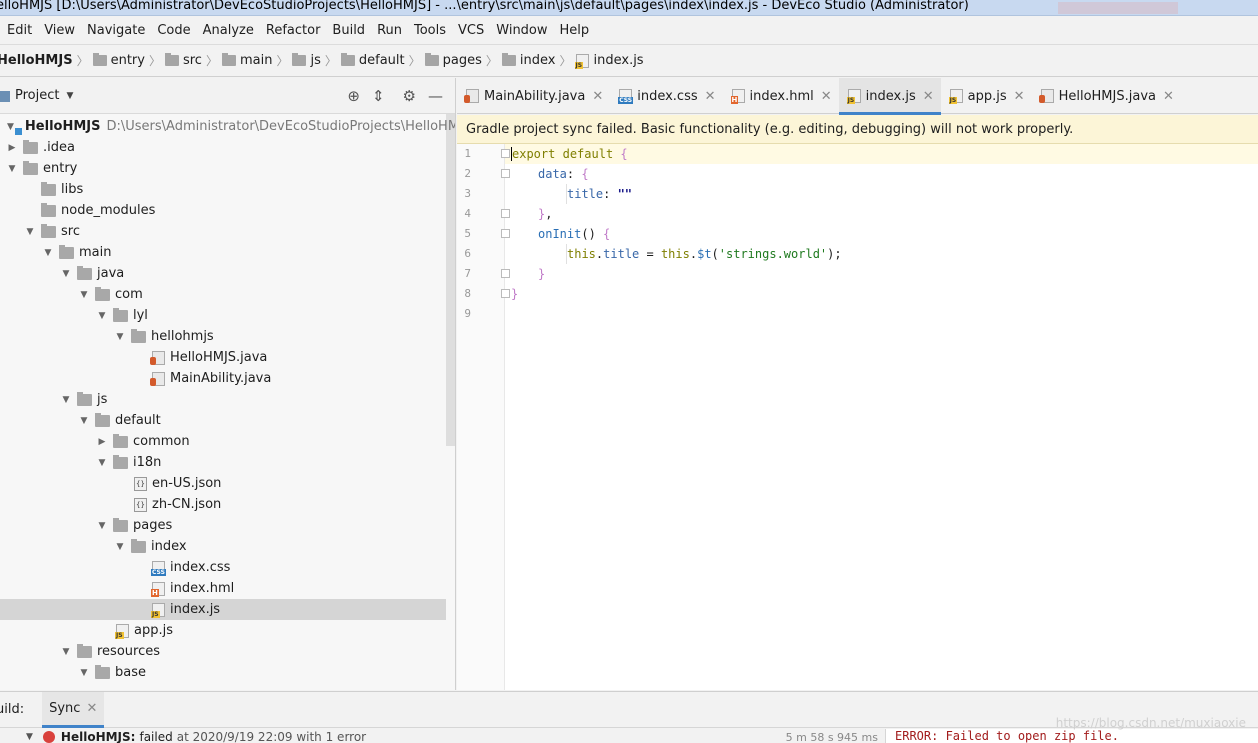  Describe the element at coordinates (59, 30) in the screenshot. I see `menu-view: View` at that location.